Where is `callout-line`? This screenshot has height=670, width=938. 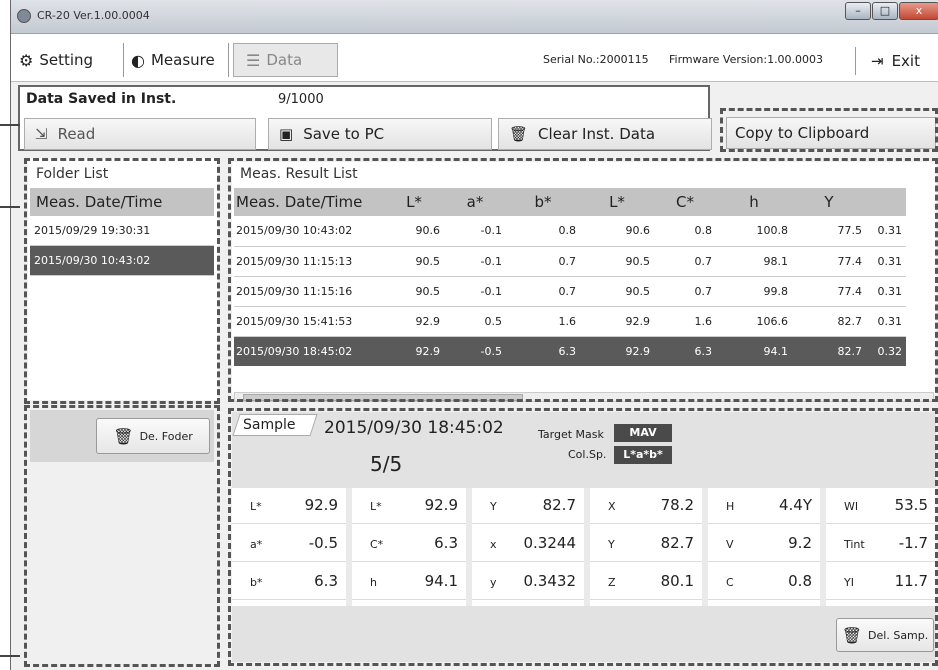 callout-line is located at coordinates (10, 207).